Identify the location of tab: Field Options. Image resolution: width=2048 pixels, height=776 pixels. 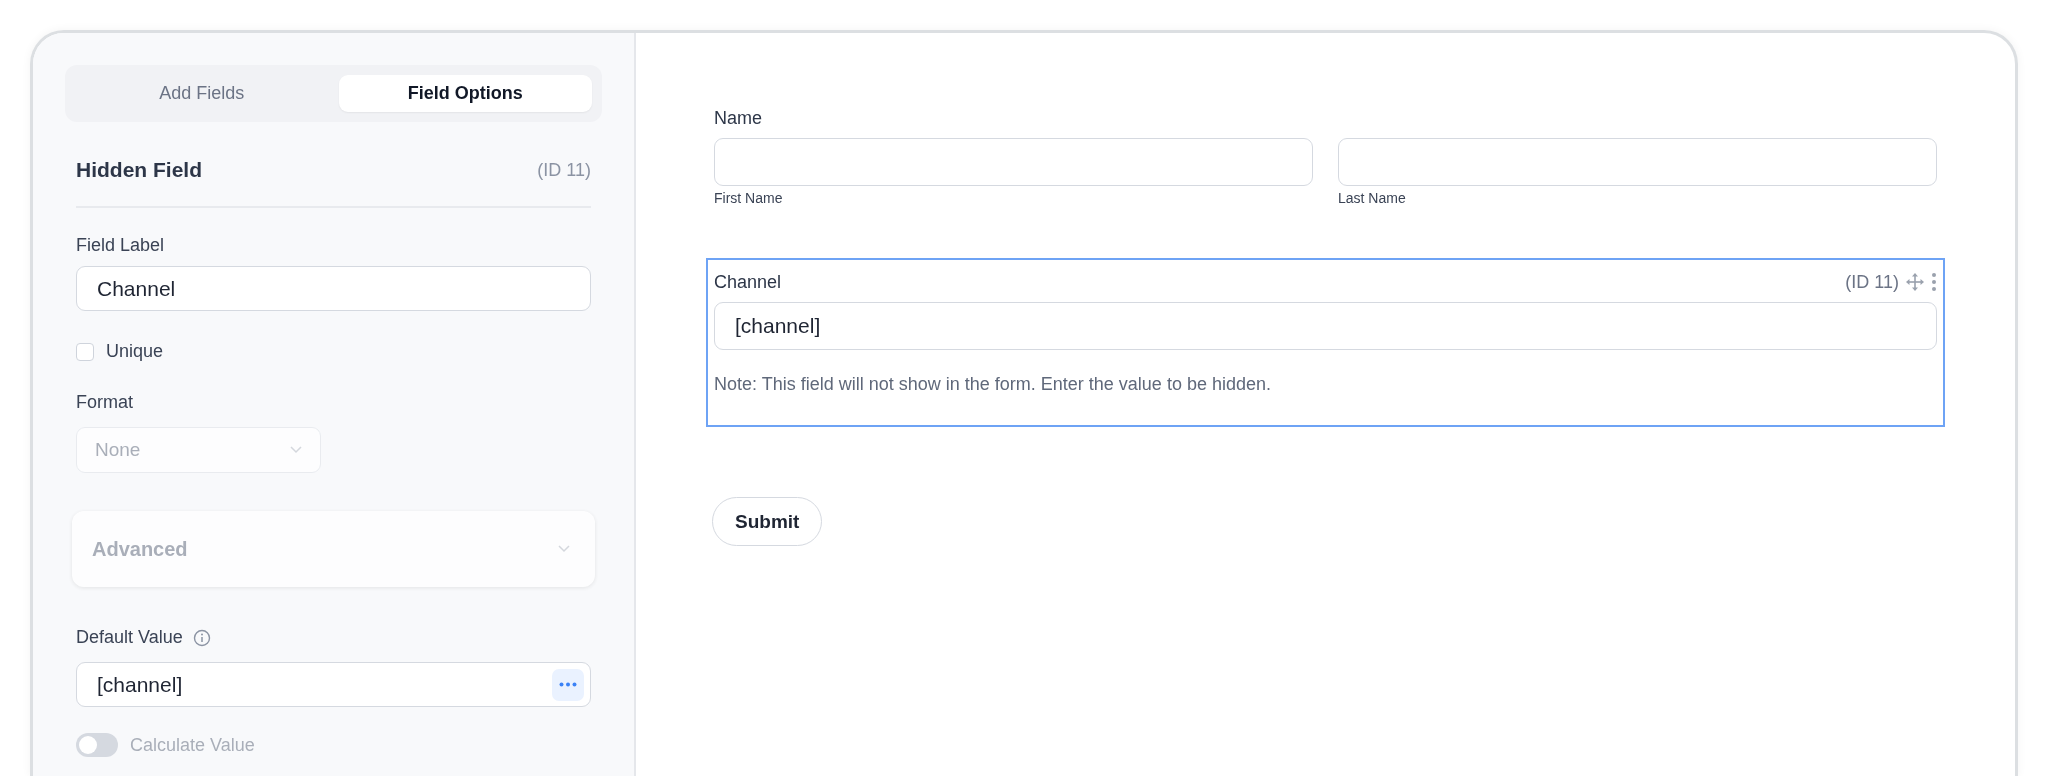
(465, 93).